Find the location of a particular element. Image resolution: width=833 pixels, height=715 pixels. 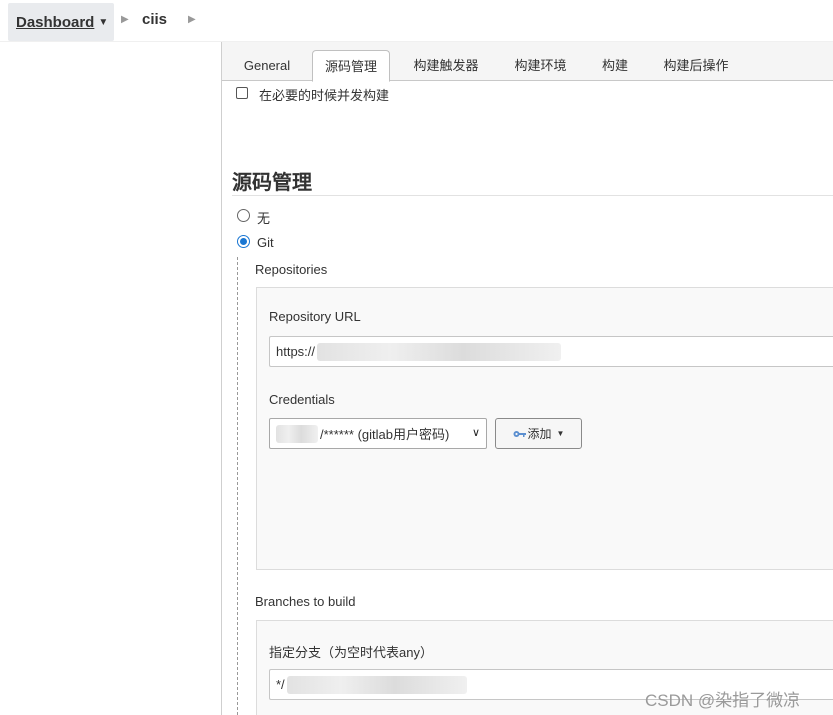

section-divider is located at coordinates (532, 195).